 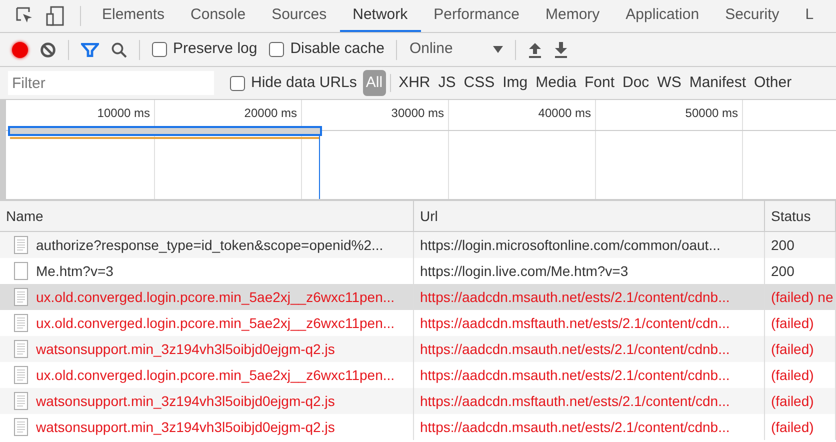 I want to click on blank-page-icon, so click(x=21, y=271).